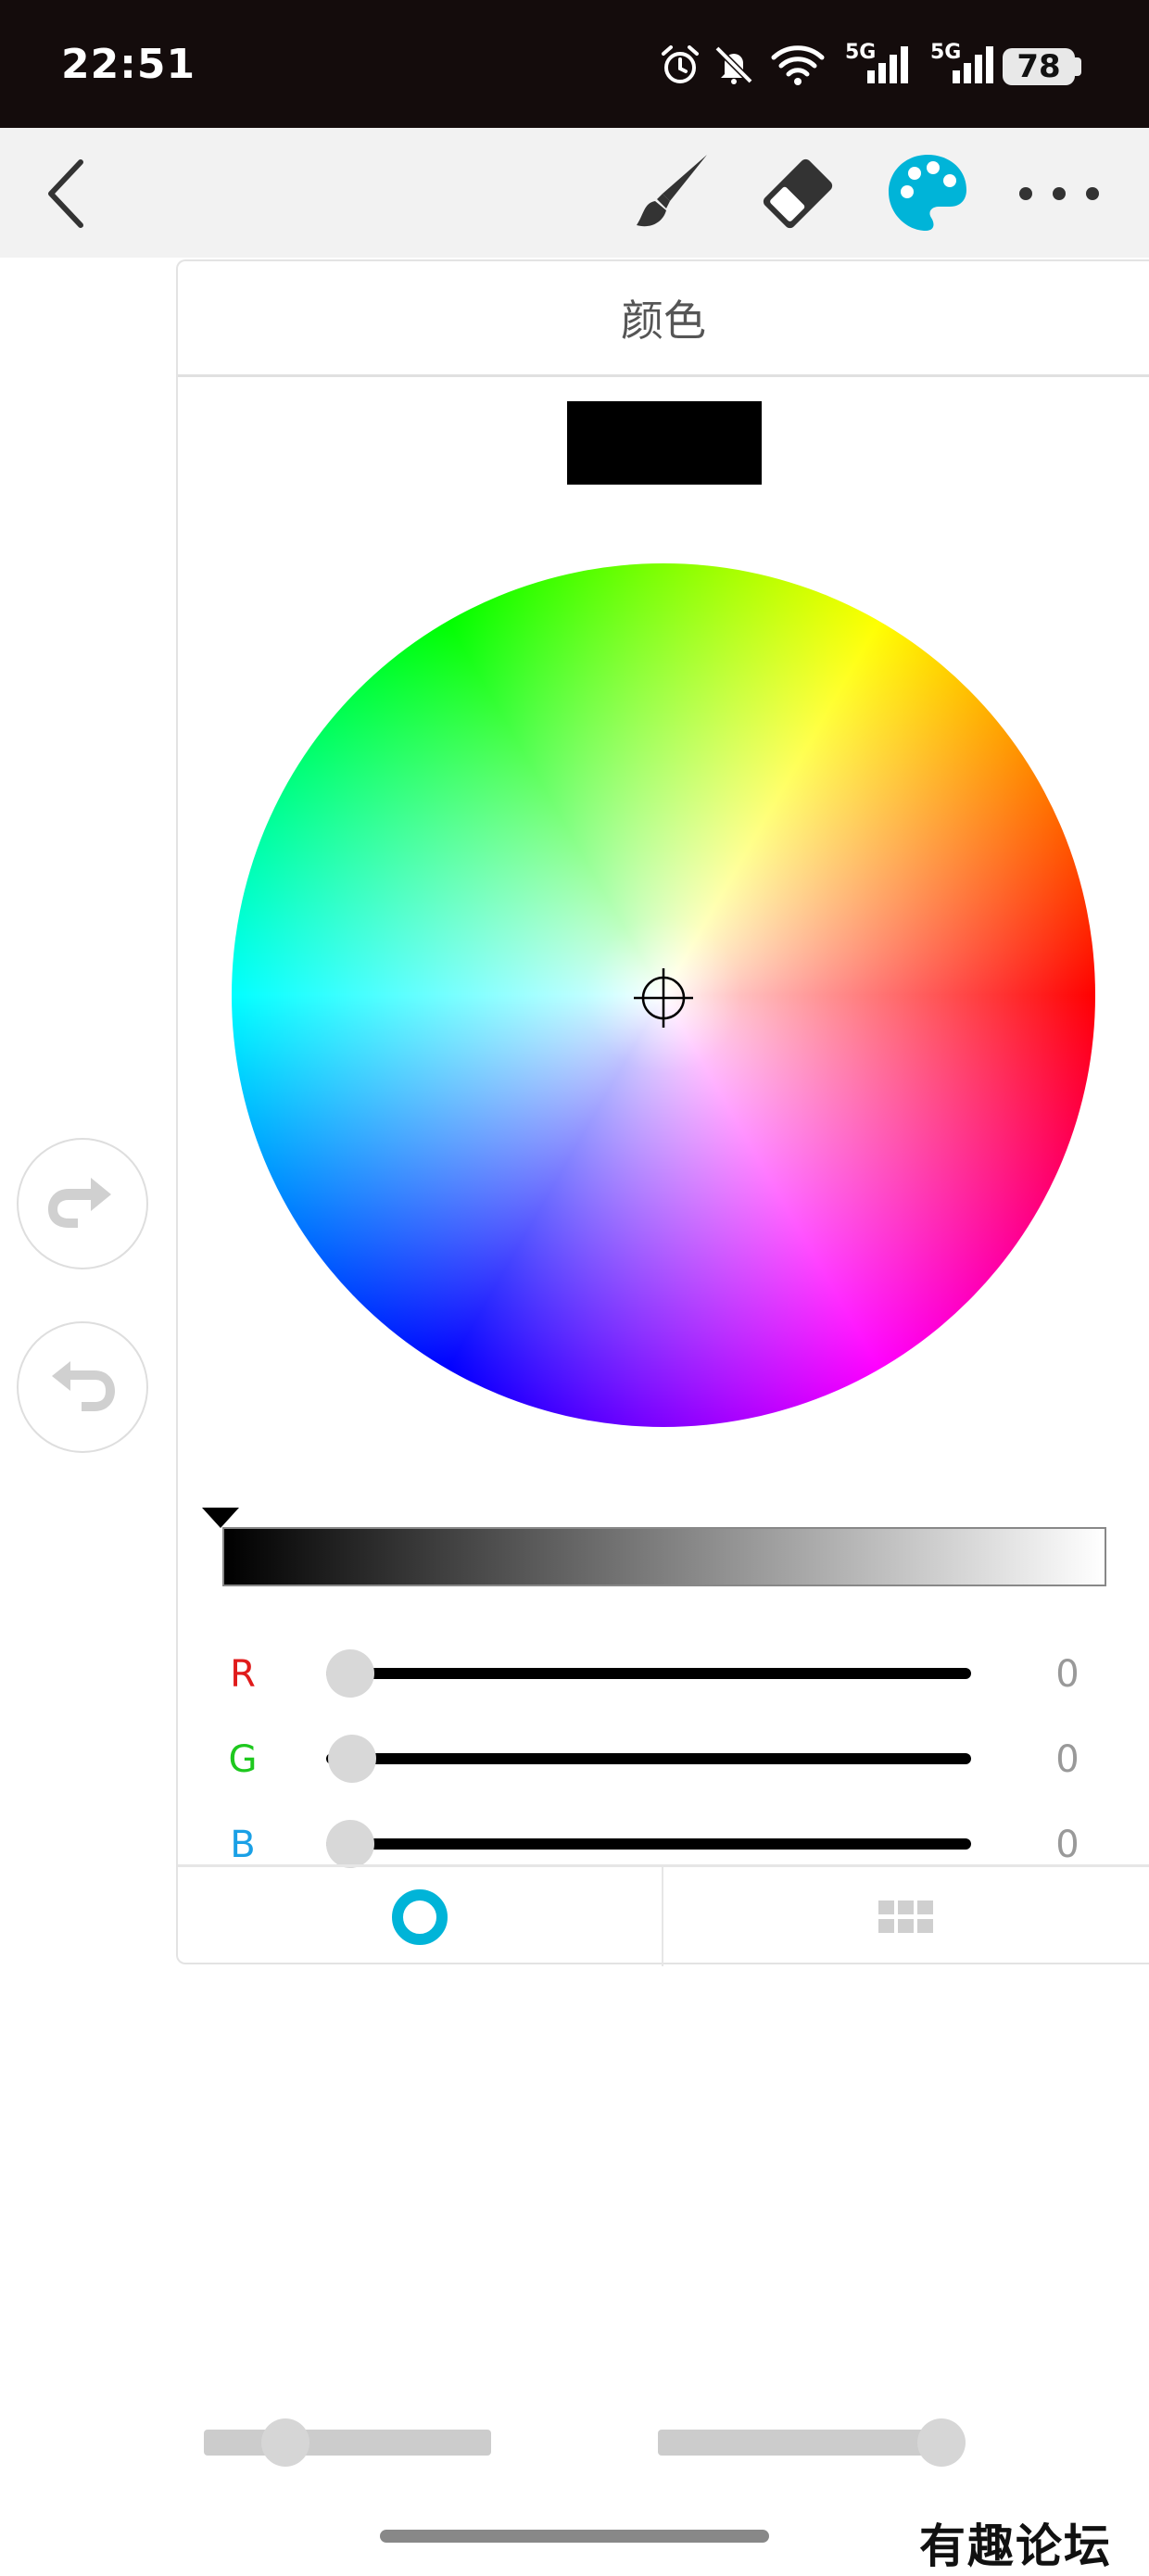  I want to click on more-icon, so click(1059, 194).